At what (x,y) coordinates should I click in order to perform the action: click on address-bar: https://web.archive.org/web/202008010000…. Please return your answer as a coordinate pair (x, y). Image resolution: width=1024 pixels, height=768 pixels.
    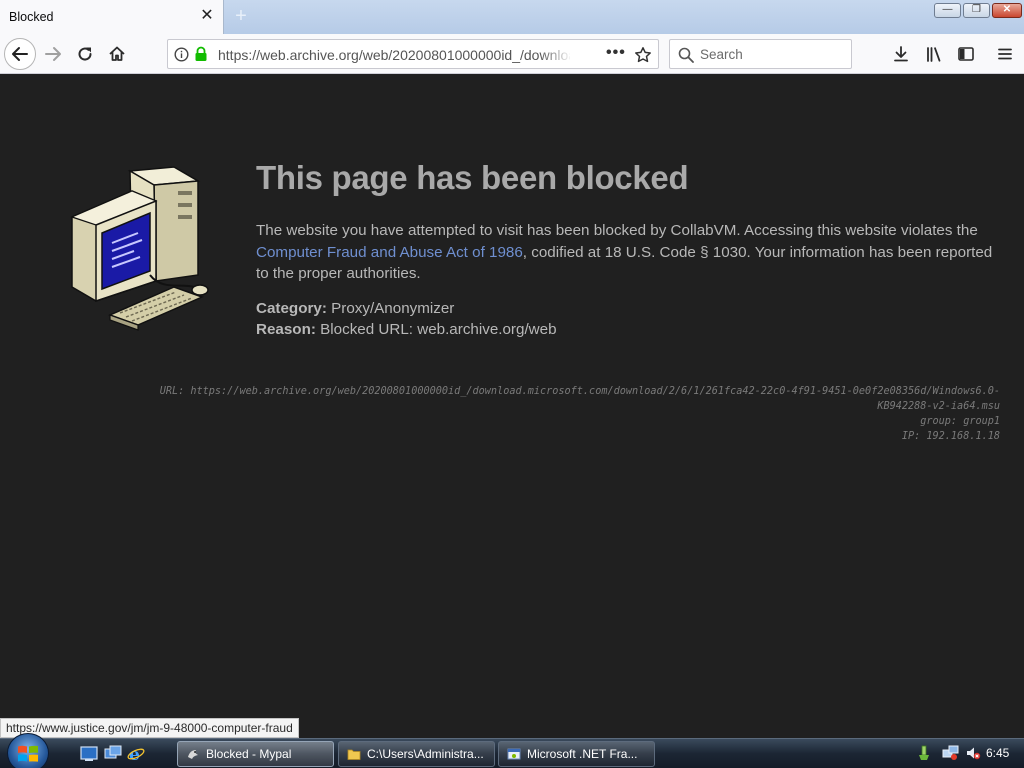
    Looking at the image, I should click on (413, 54).